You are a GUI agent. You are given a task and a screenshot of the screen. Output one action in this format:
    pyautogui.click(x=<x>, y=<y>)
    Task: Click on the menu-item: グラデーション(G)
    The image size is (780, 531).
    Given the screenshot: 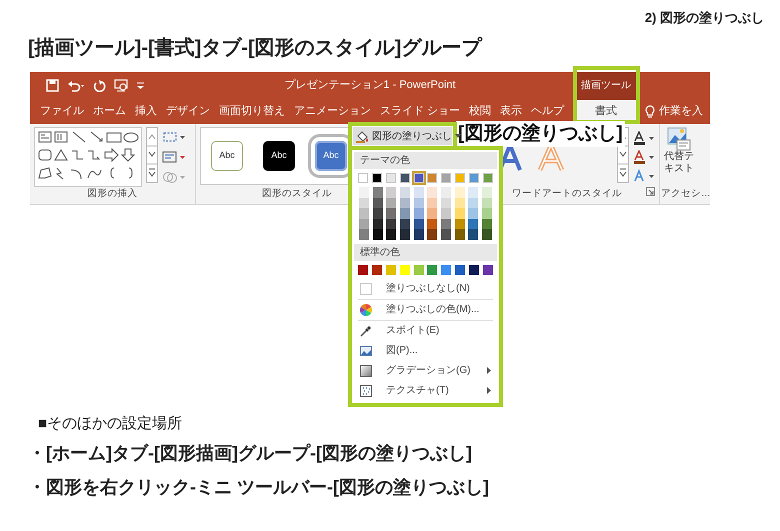 What is the action you would take?
    pyautogui.click(x=425, y=370)
    